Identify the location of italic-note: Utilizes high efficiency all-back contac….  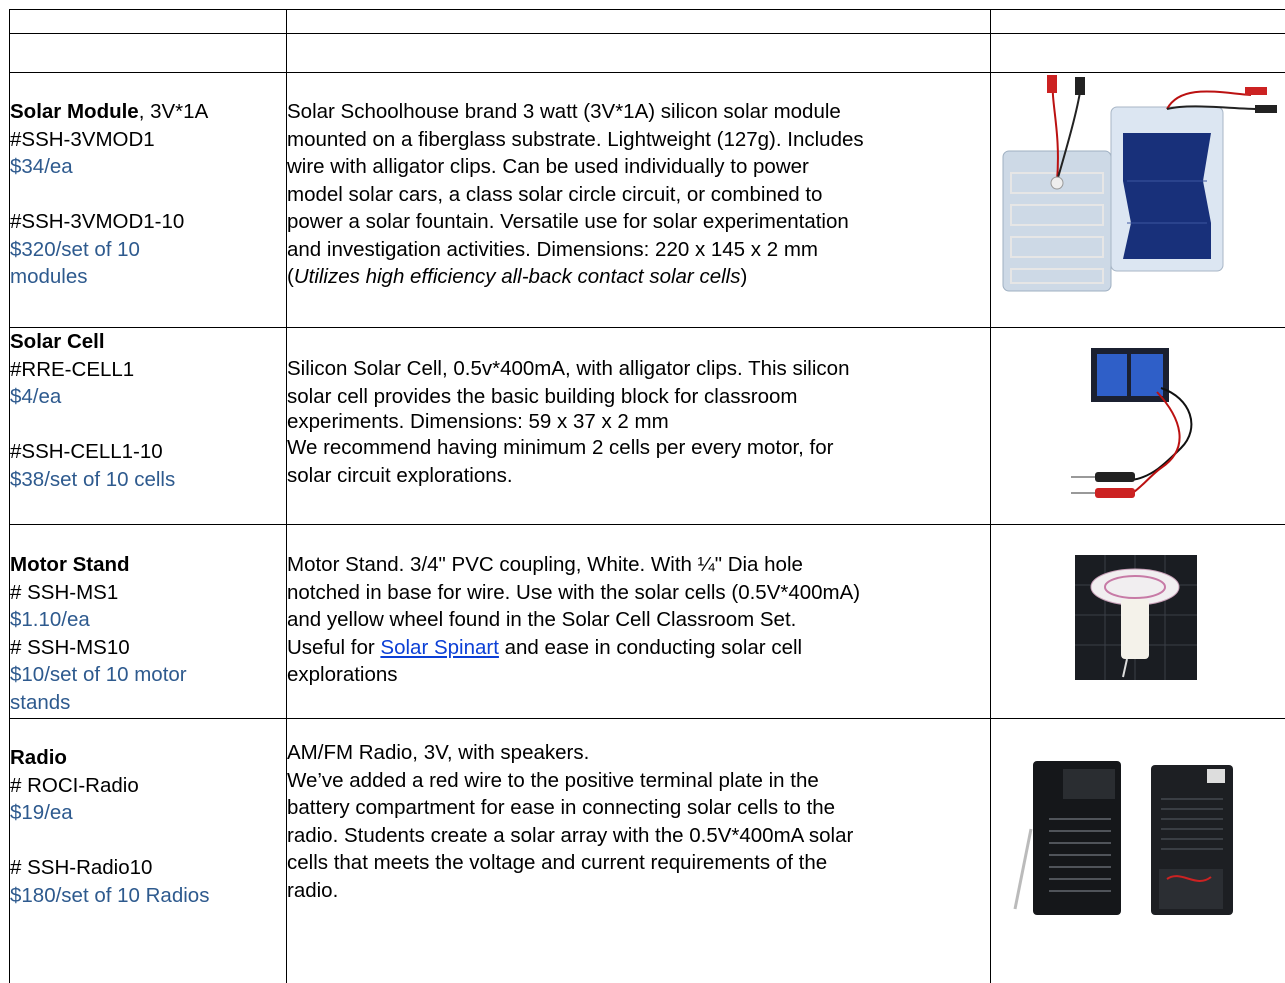
(517, 276).